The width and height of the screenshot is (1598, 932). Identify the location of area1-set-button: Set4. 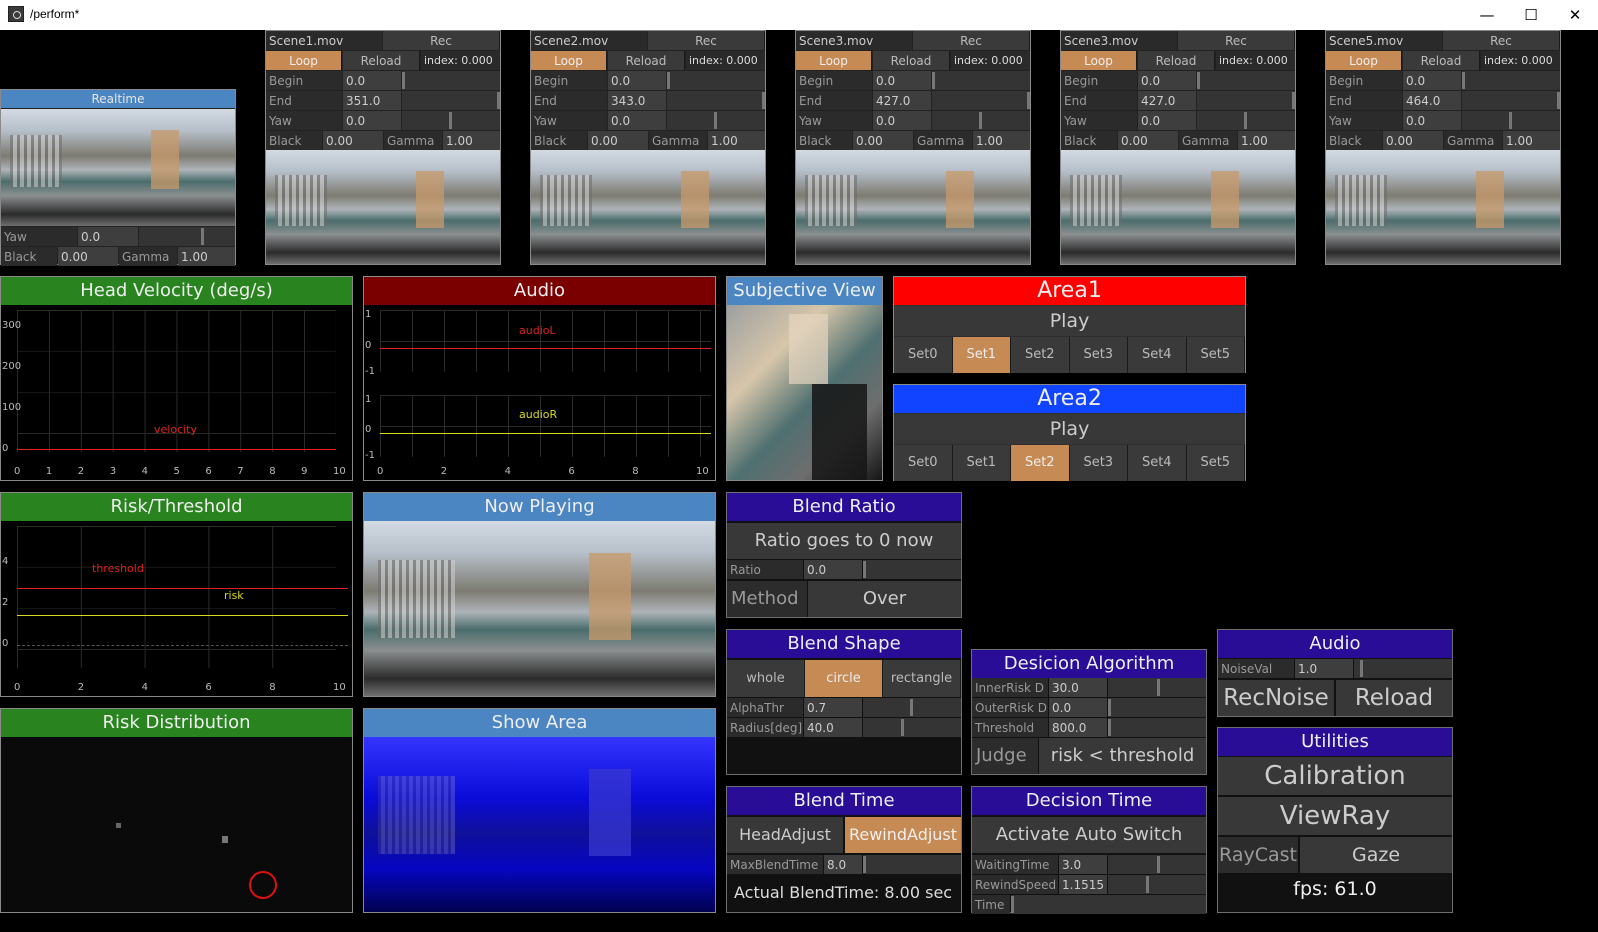
(1157, 355).